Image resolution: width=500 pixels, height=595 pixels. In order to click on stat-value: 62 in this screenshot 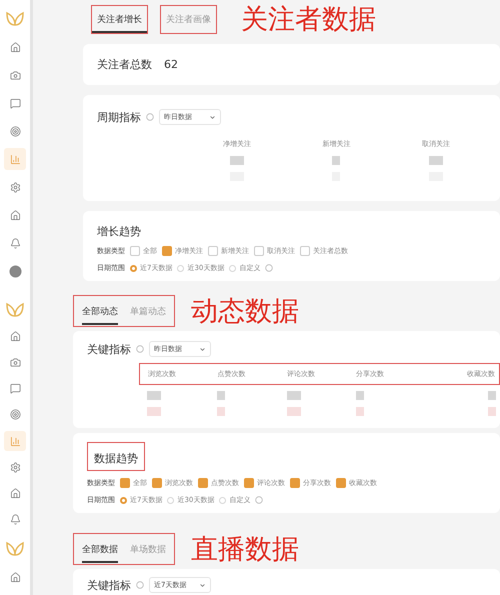, I will do `click(171, 64)`.